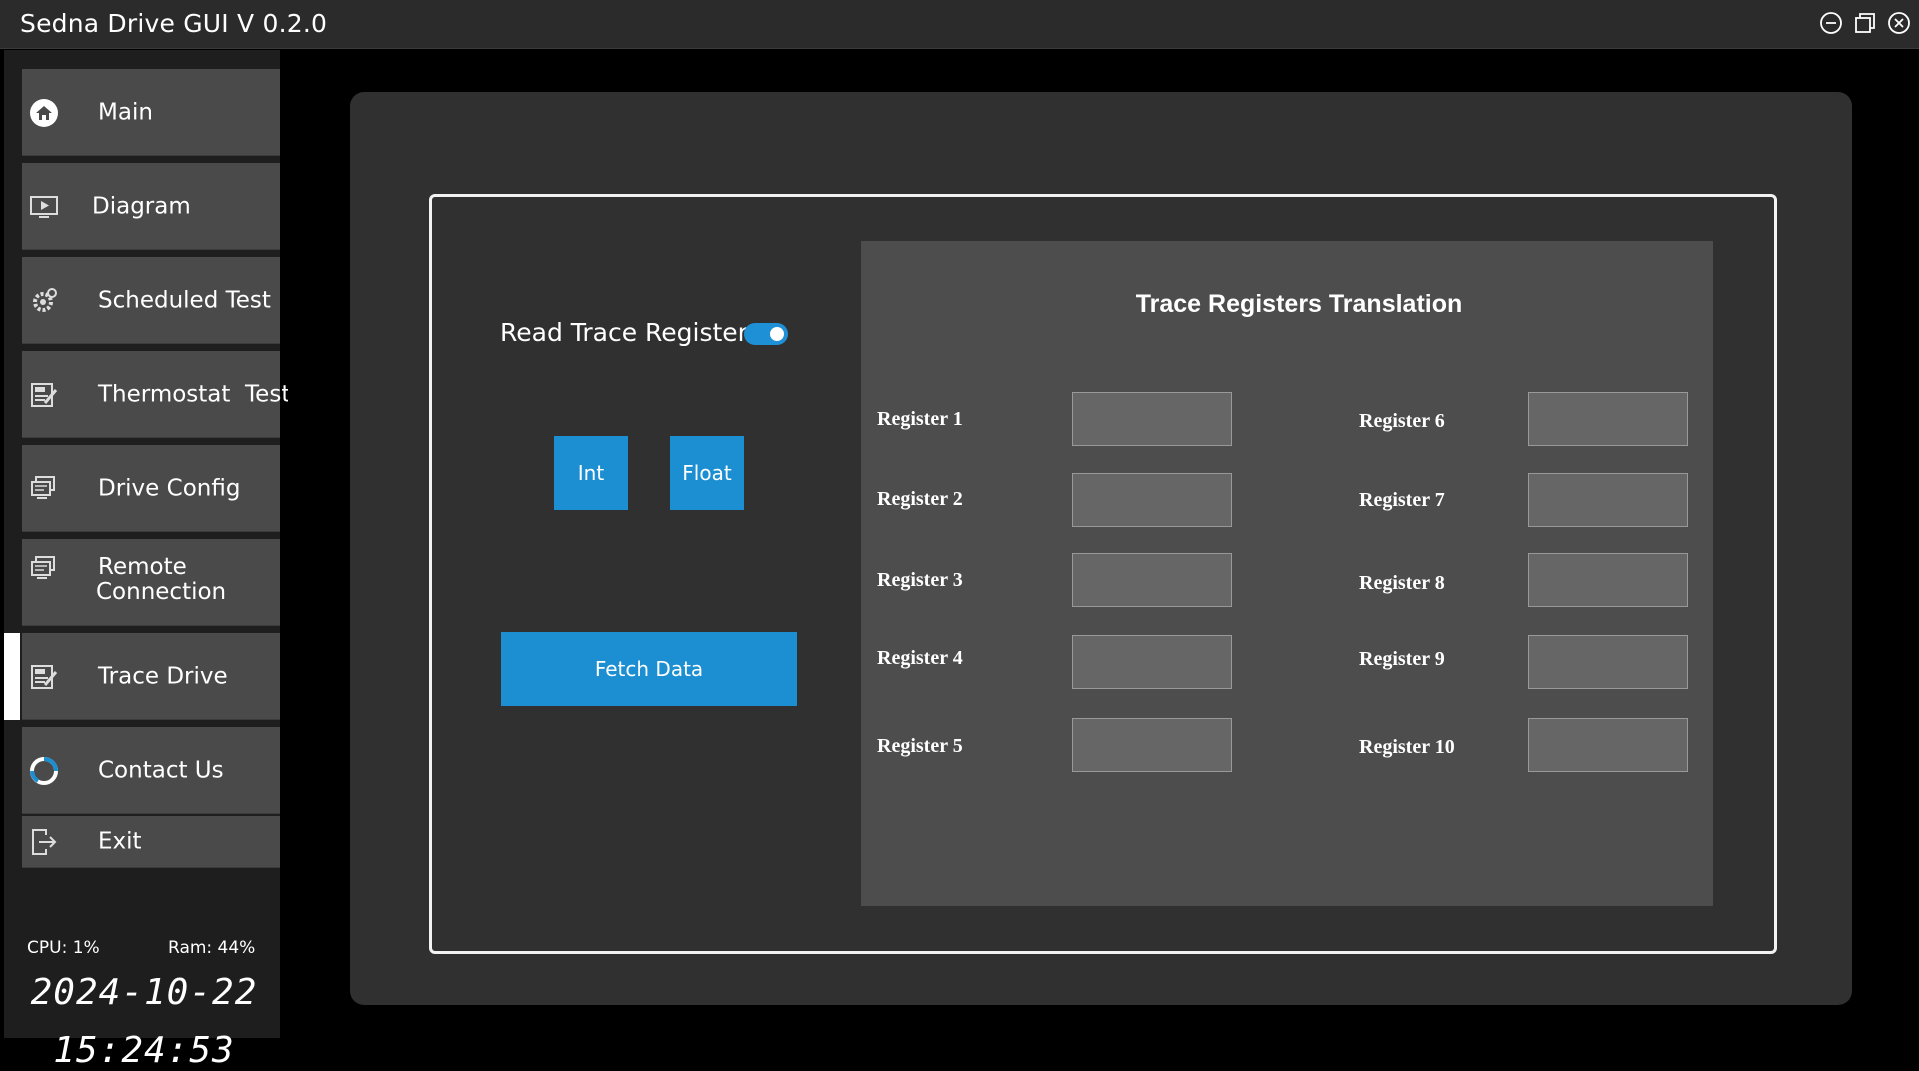  Describe the element at coordinates (1608, 419) in the screenshot. I see `register-6-field` at that location.